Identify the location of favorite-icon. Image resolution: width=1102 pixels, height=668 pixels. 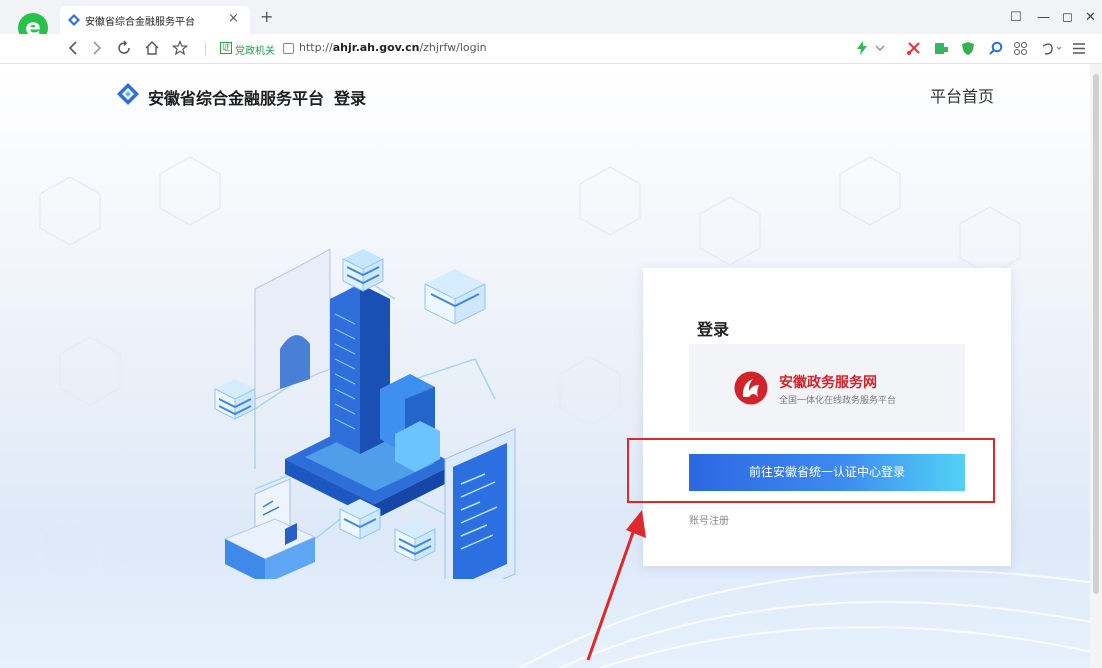
(180, 48).